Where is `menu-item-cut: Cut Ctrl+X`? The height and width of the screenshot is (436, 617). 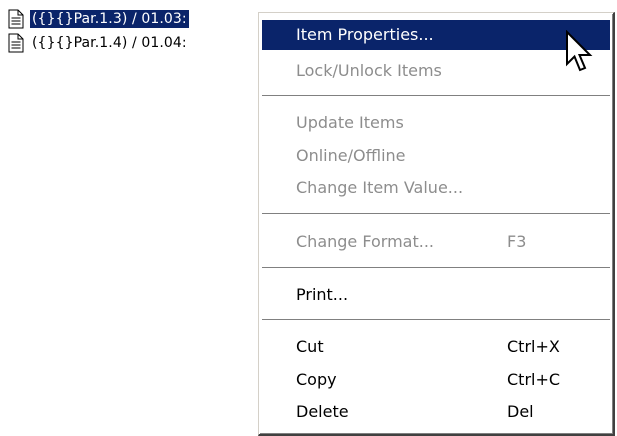 menu-item-cut: Cut Ctrl+X is located at coordinates (436, 347).